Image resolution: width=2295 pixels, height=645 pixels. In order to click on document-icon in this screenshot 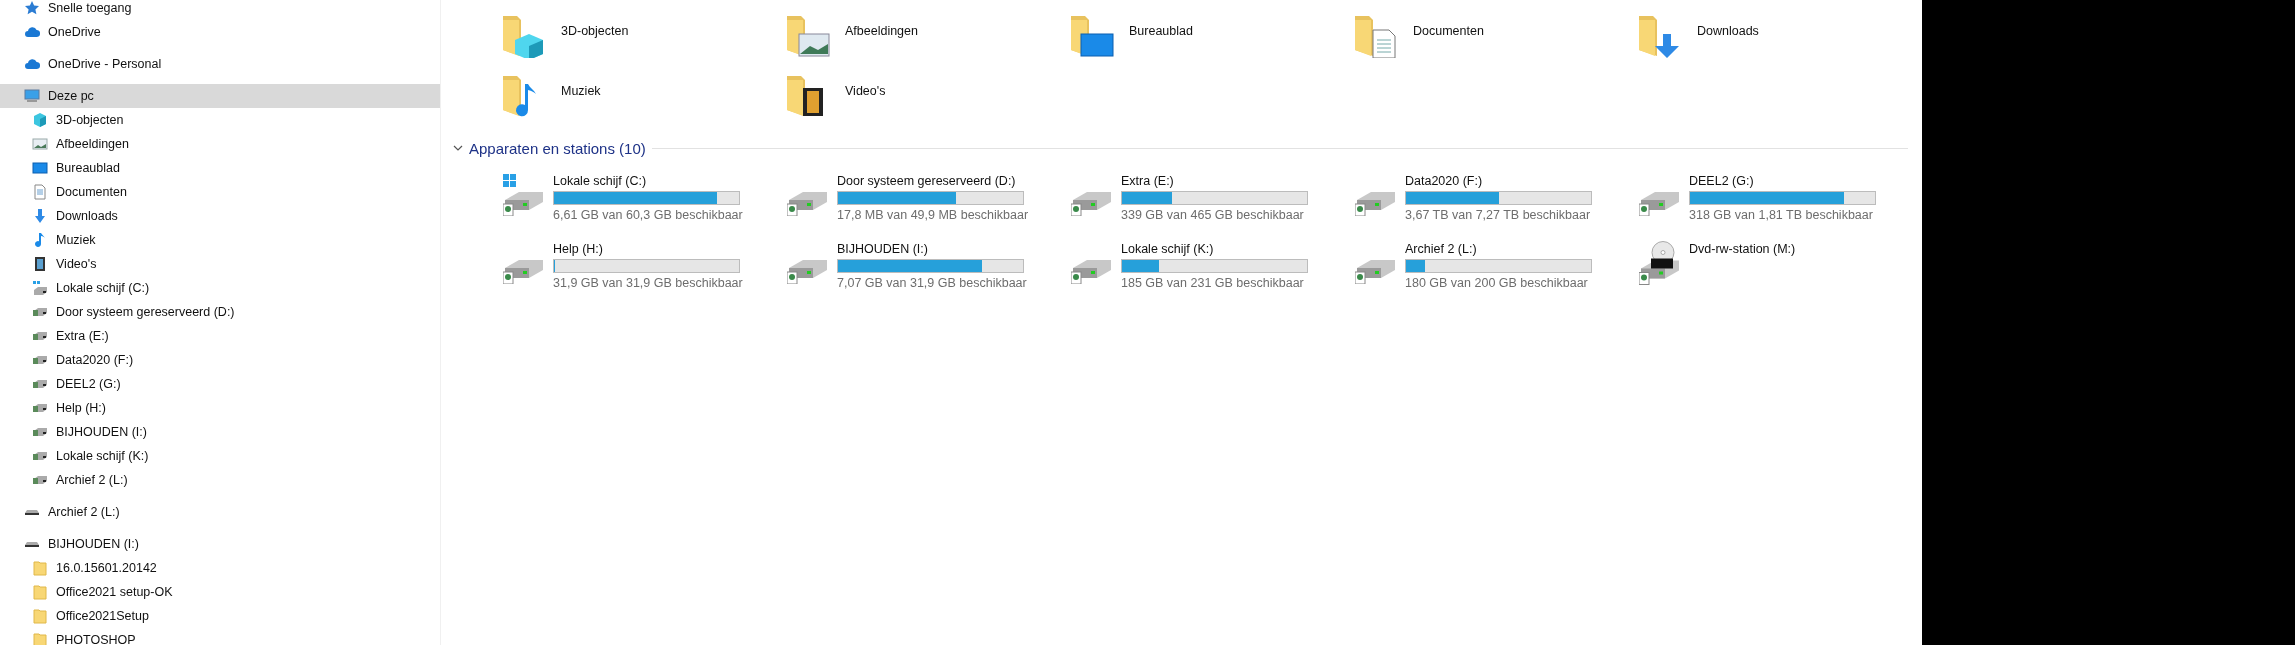, I will do `click(40, 192)`.